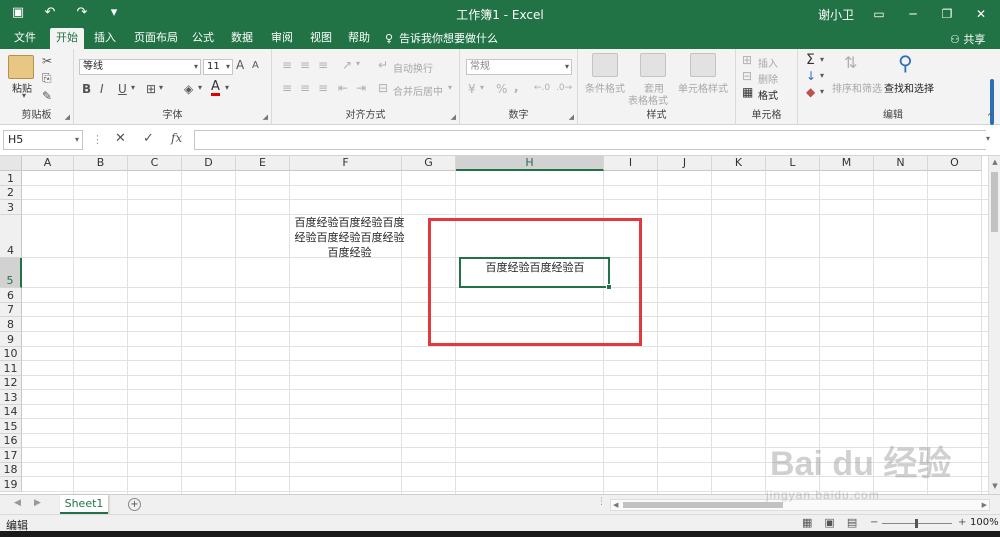  Describe the element at coordinates (530, 163) in the screenshot. I see `column-header-H: H` at that location.